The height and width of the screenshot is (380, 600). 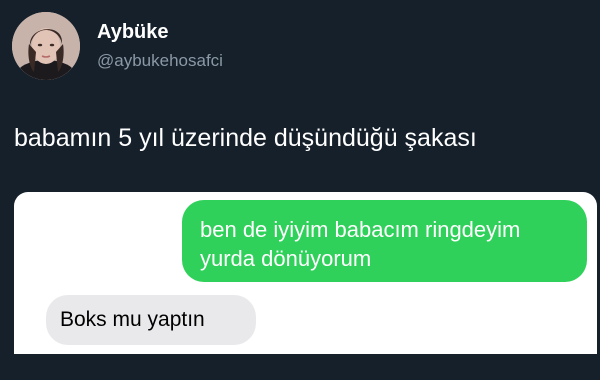 I want to click on avatar, so click(x=46, y=46).